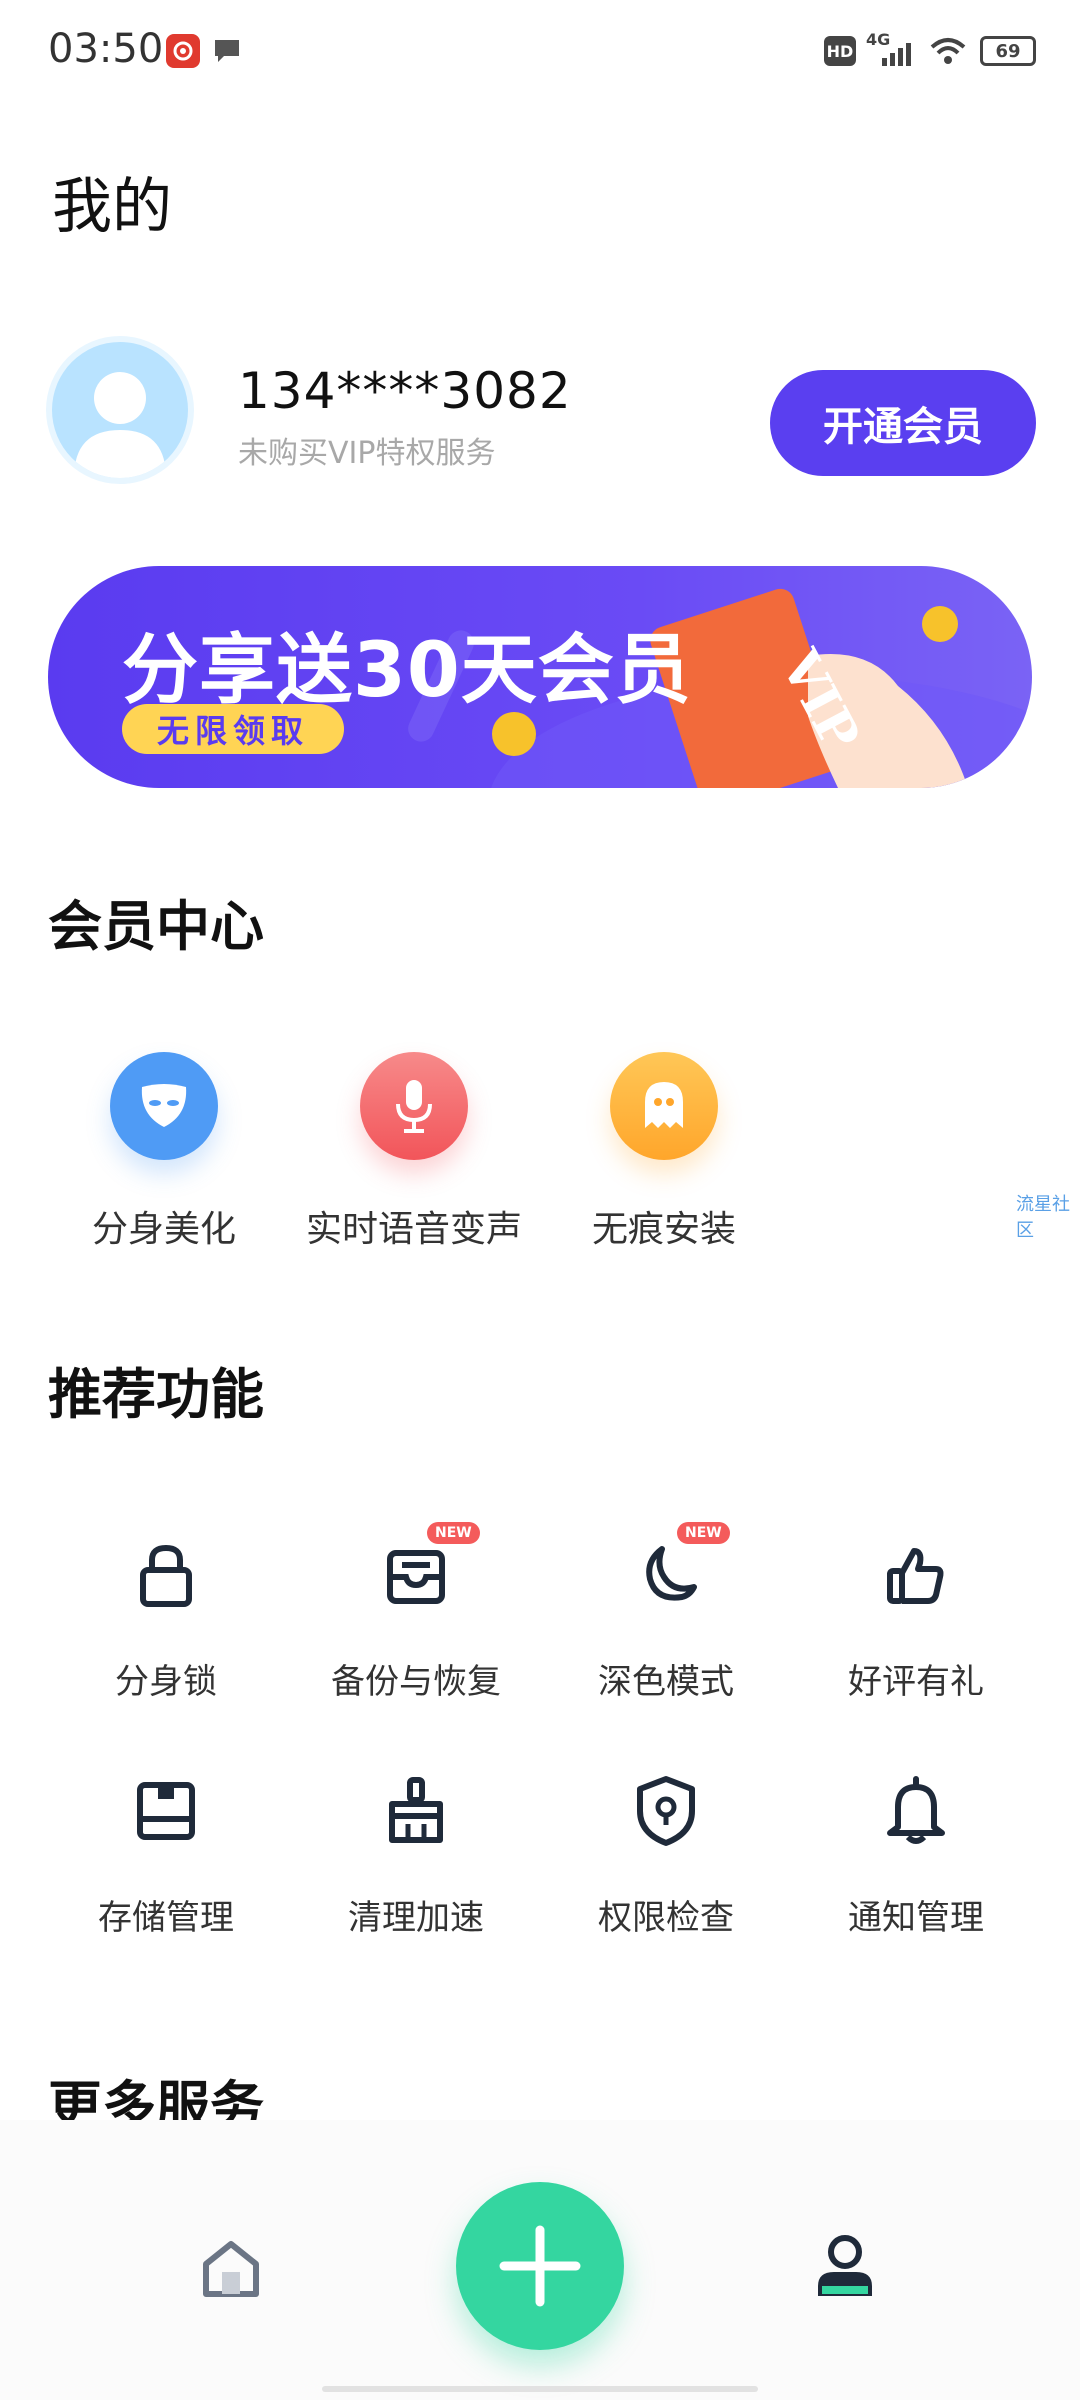  I want to click on page-title: 我的, so click(112, 207).